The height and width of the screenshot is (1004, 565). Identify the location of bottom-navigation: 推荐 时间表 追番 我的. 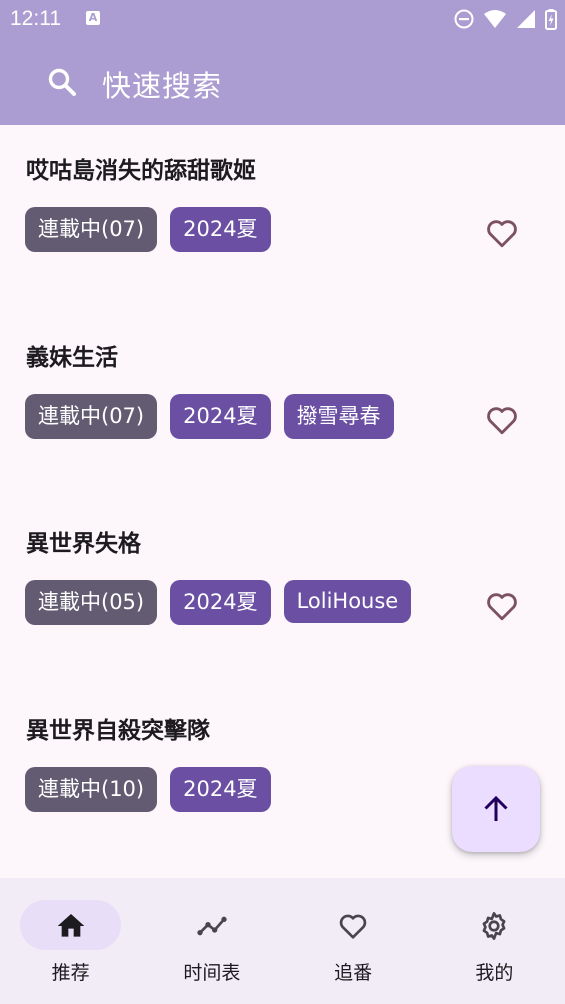
(282, 941).